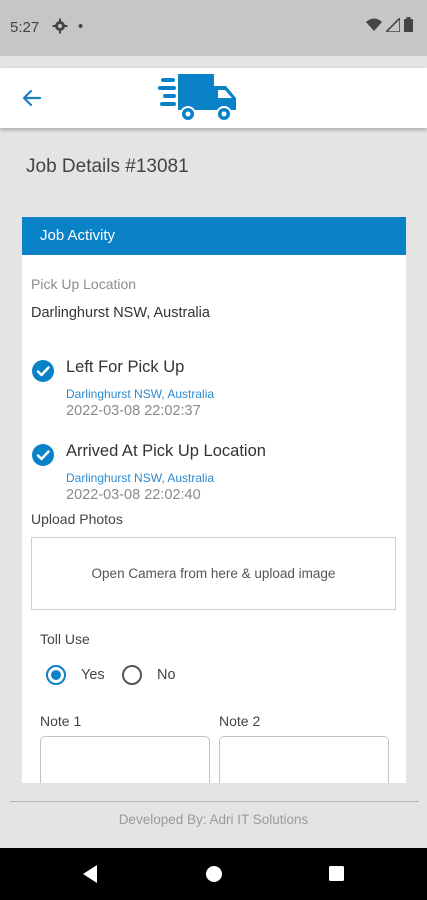 This screenshot has width=427, height=900. I want to click on back-triangle-icon, so click(90, 876).